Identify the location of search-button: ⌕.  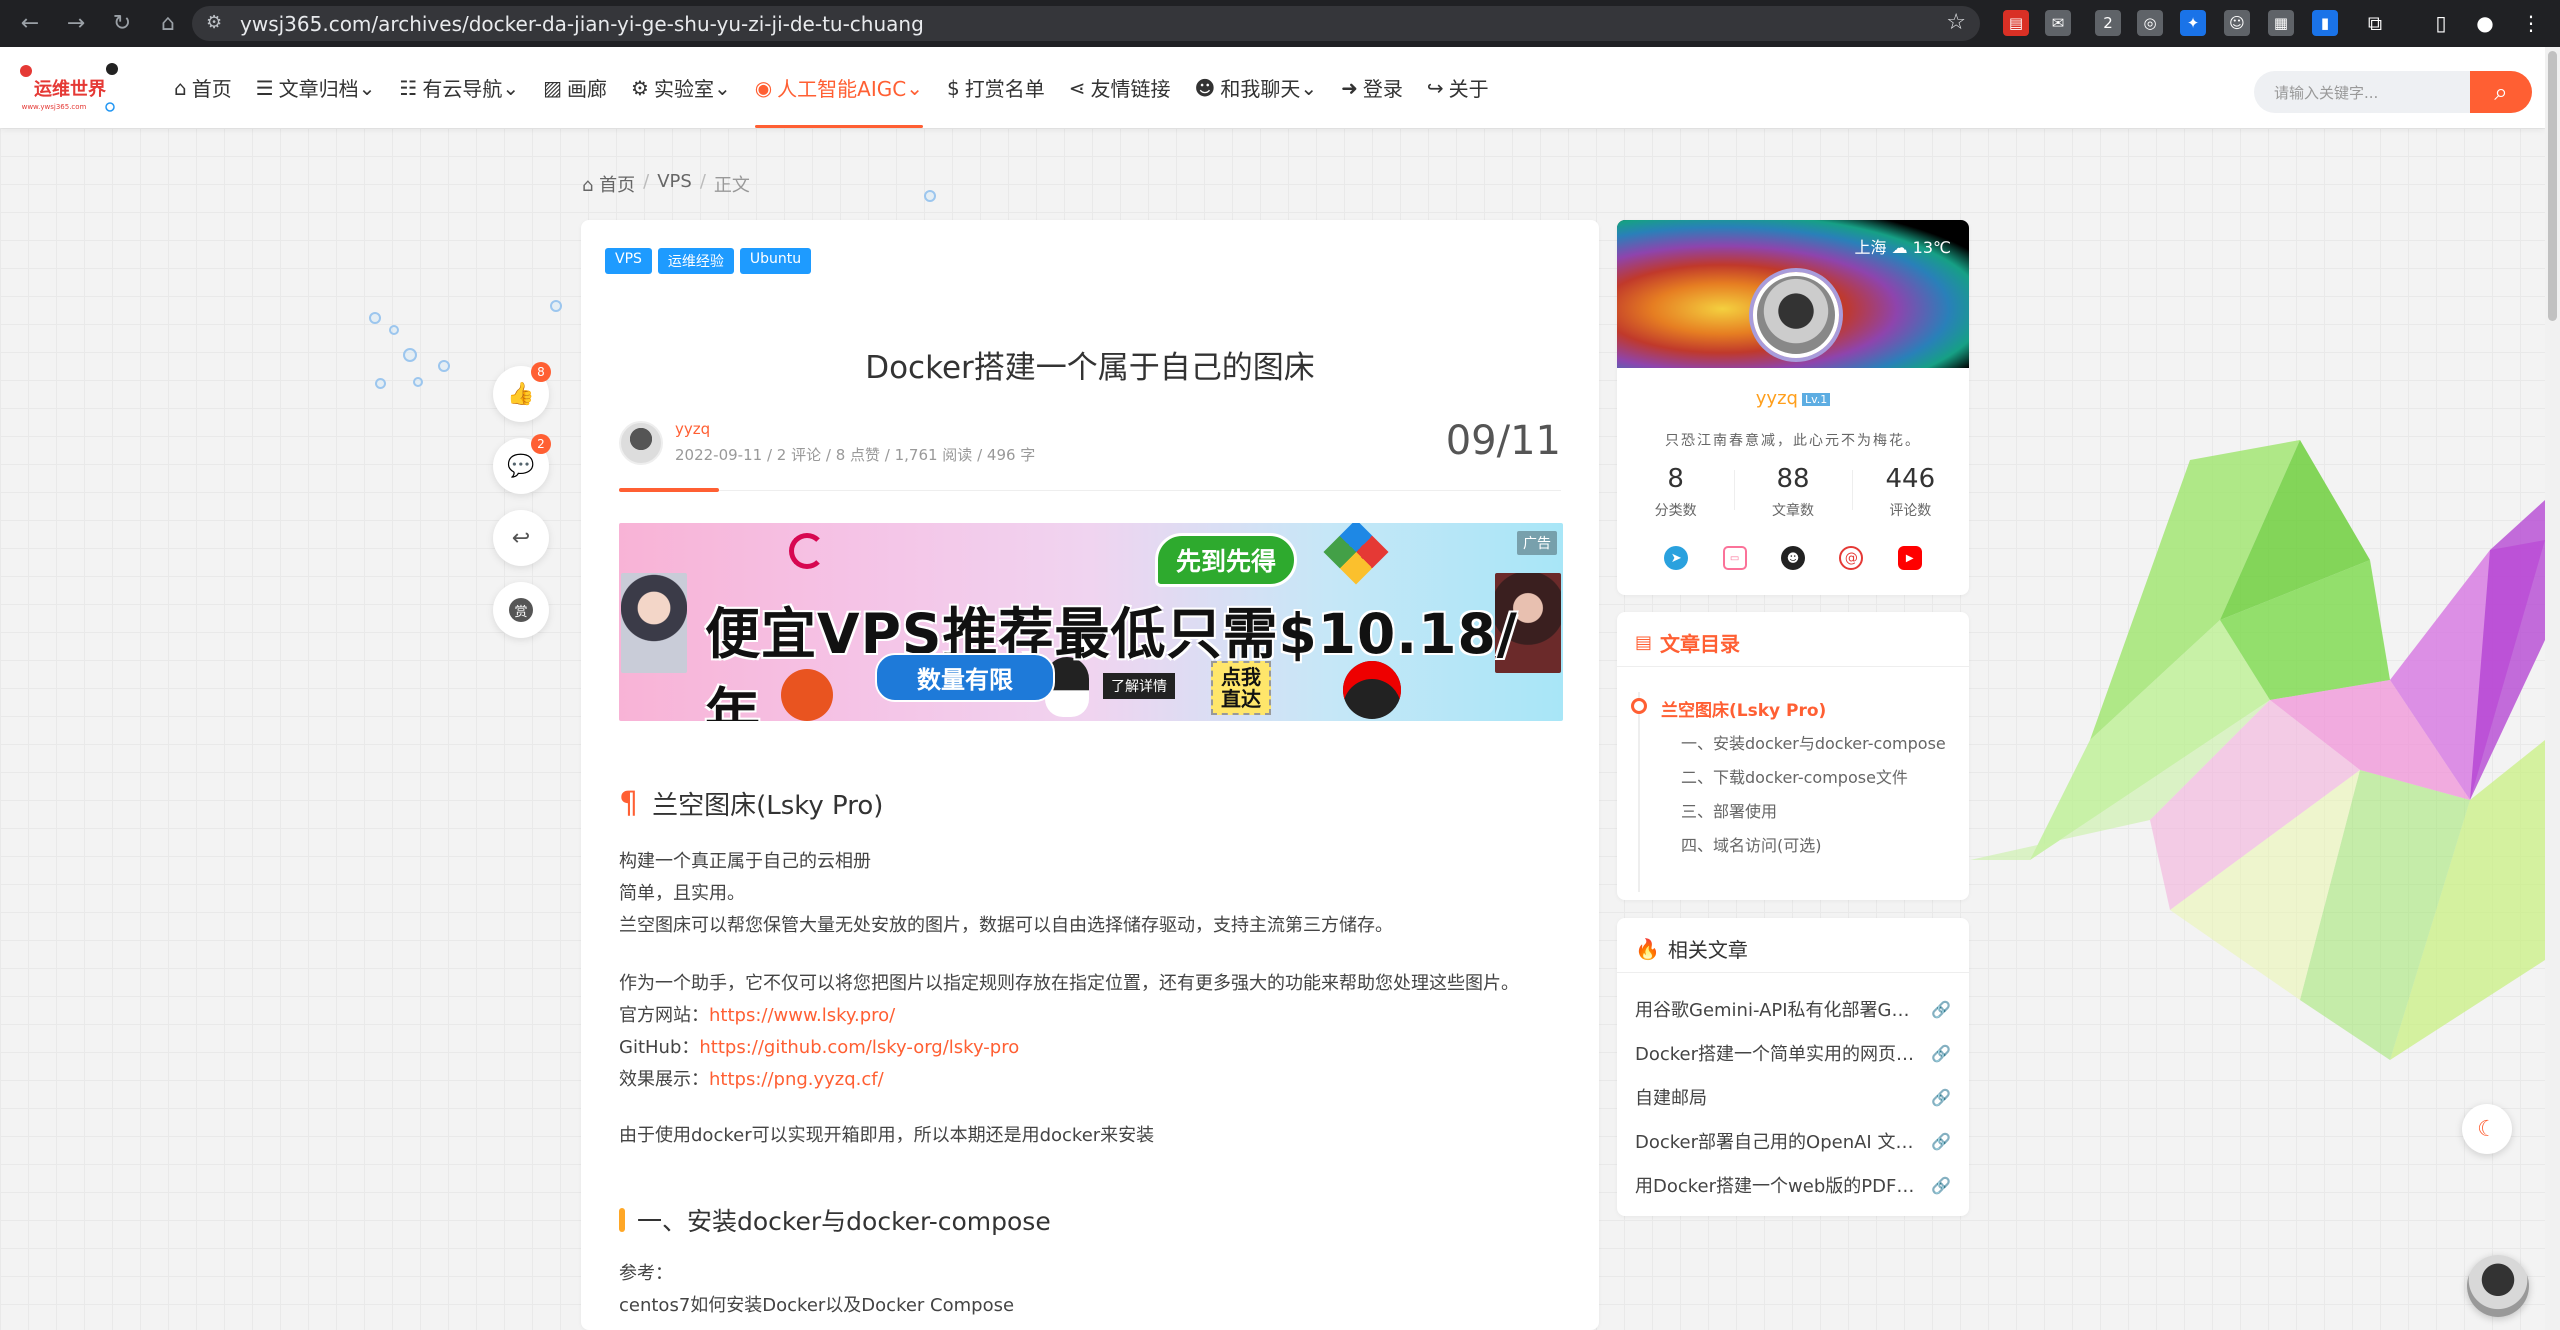
(2501, 92).